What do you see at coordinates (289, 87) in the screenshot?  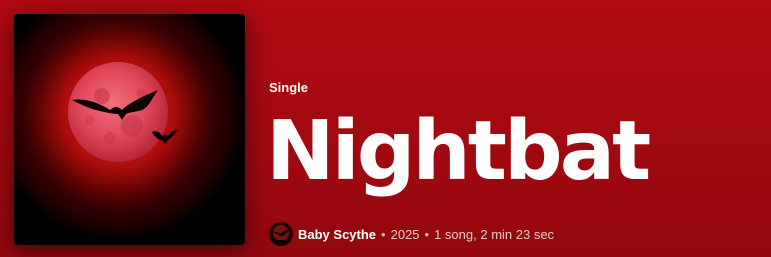 I see `release-type-label: Single` at bounding box center [289, 87].